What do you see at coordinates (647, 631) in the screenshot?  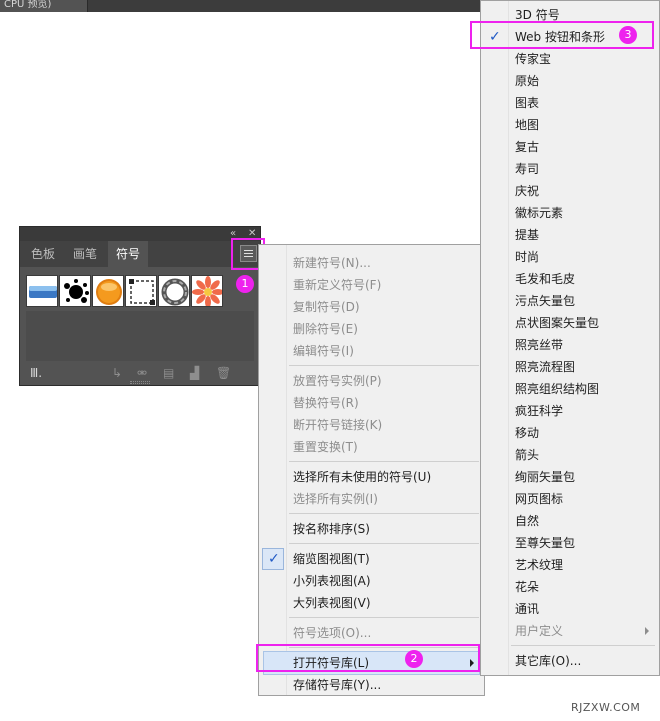 I see `submenu-arrow-icon` at bounding box center [647, 631].